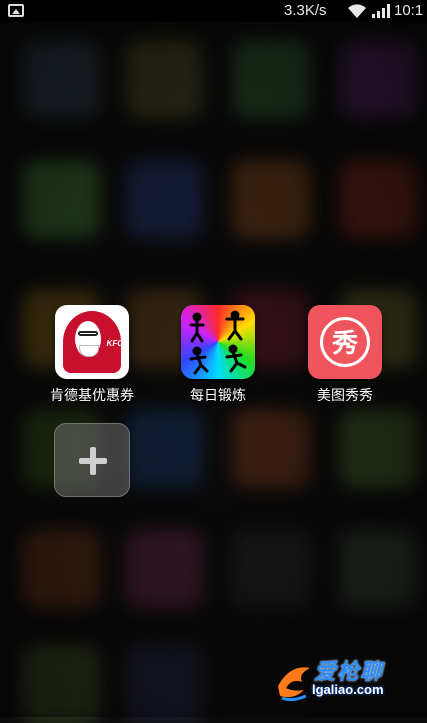 This screenshot has height=723, width=427. Describe the element at coordinates (294, 684) in the screenshot. I see `bird-logo-icon` at that location.